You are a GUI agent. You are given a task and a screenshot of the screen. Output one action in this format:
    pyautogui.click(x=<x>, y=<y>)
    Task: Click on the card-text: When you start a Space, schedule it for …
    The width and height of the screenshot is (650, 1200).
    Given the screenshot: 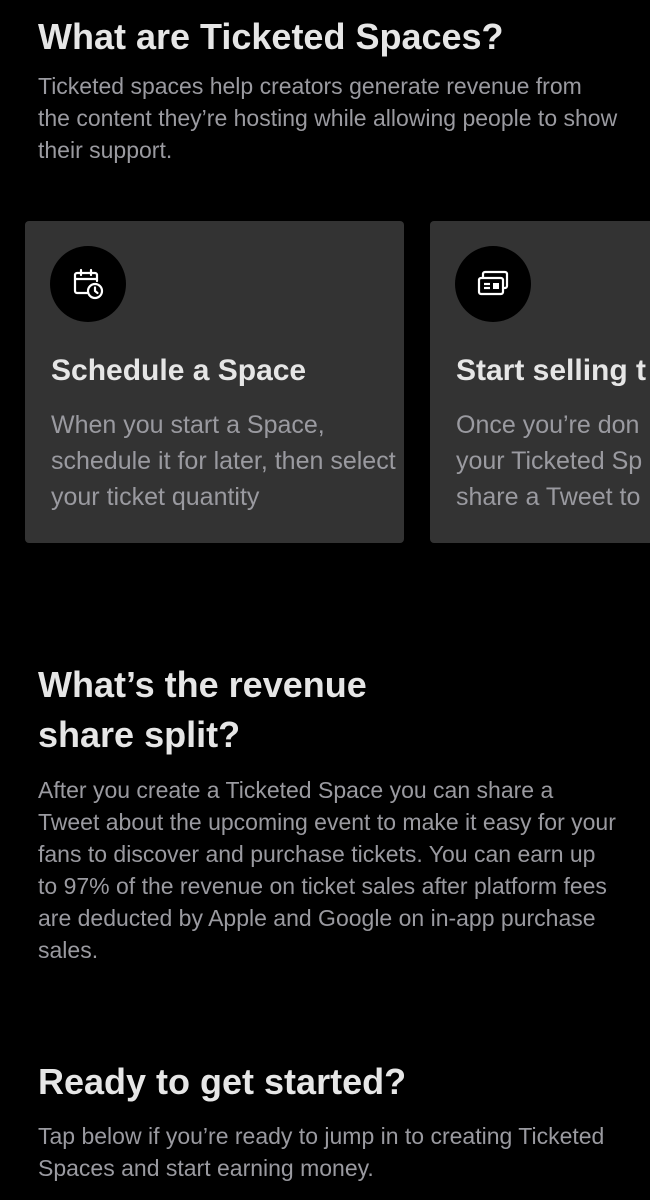 What is the action you would take?
    pyautogui.click(x=223, y=461)
    